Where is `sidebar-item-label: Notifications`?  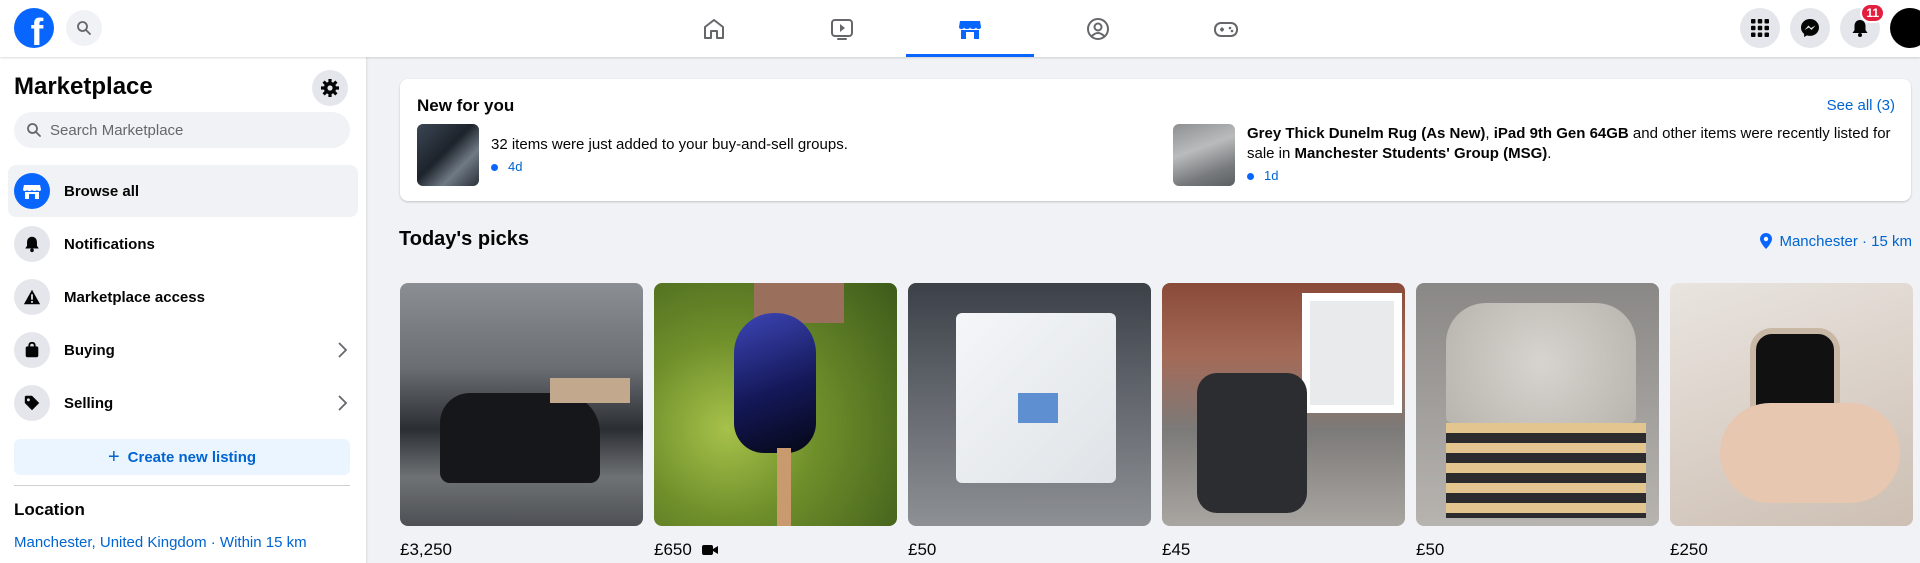 sidebar-item-label: Notifications is located at coordinates (109, 244).